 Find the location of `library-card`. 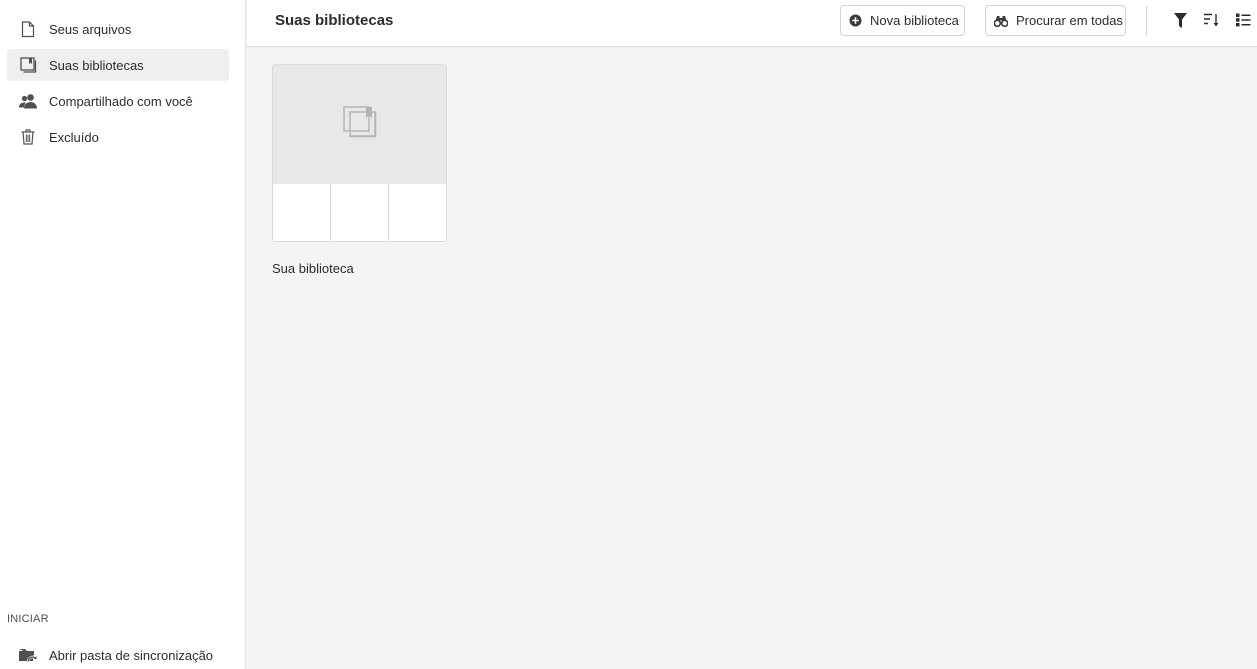

library-card is located at coordinates (359, 153).